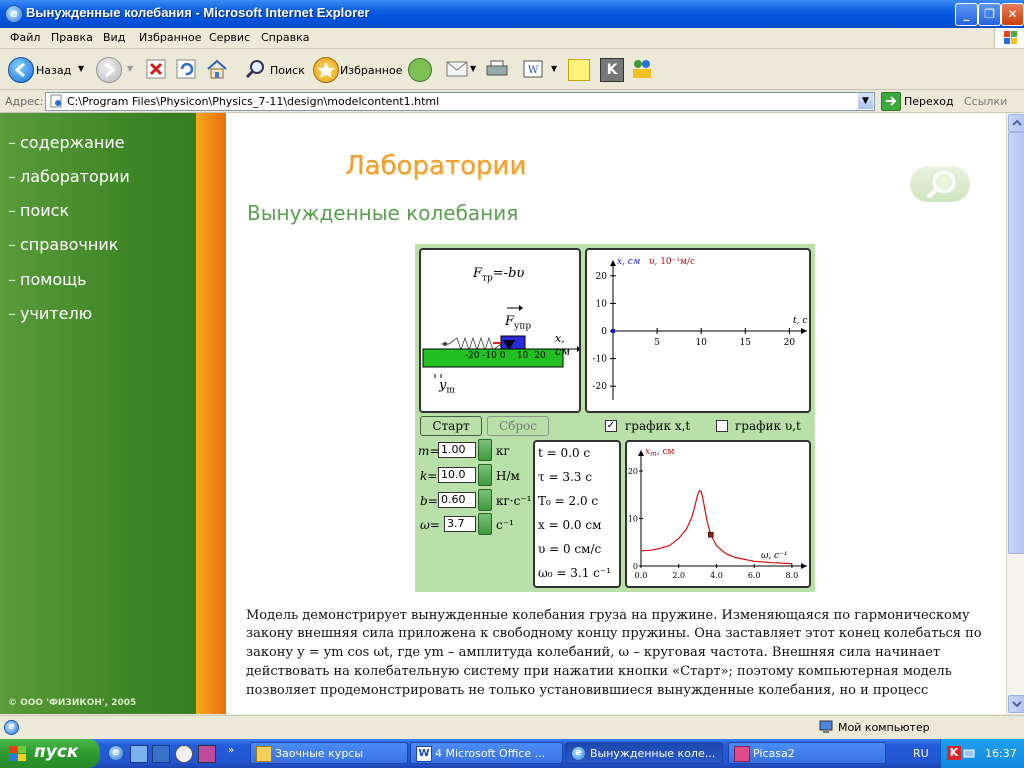 Image resolution: width=1024 pixels, height=768 pixels. I want to click on k-icon: K, so click(612, 70).